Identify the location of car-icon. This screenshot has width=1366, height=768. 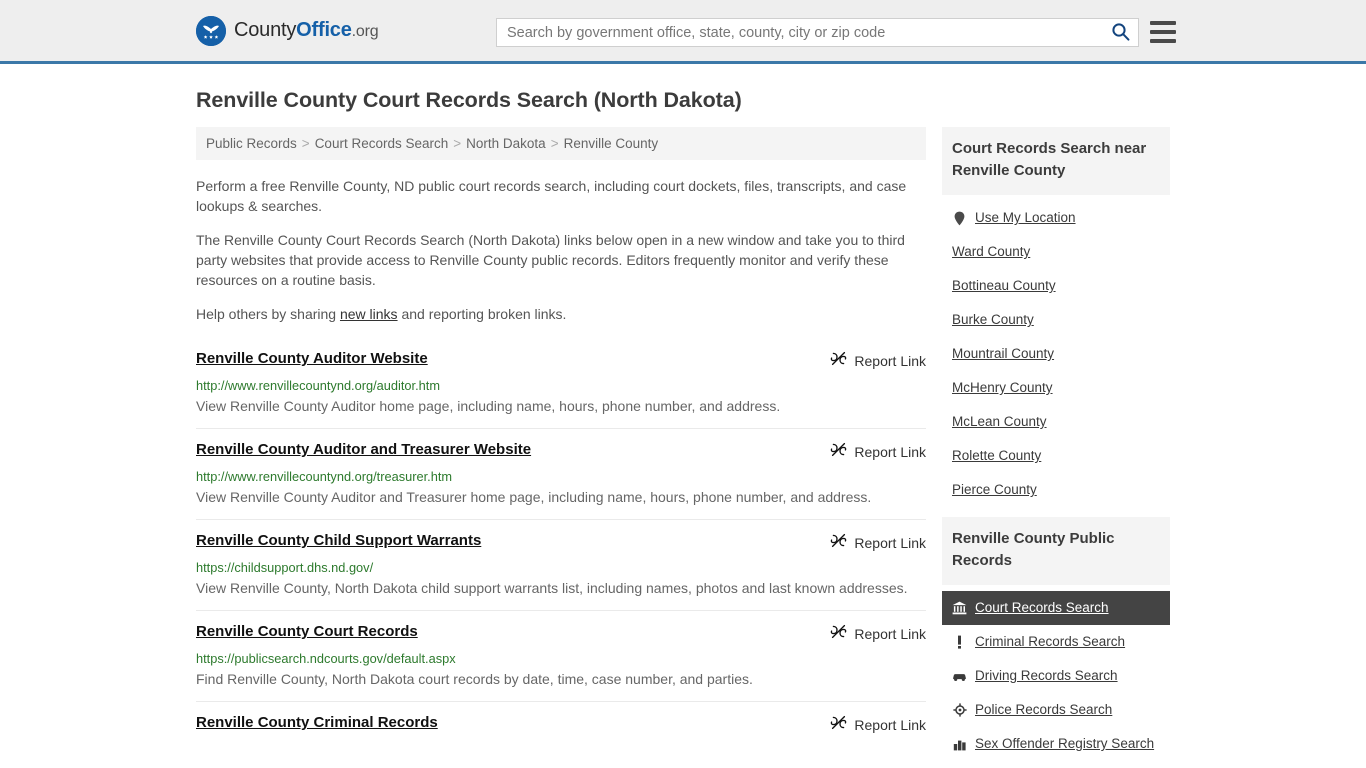
(959, 676).